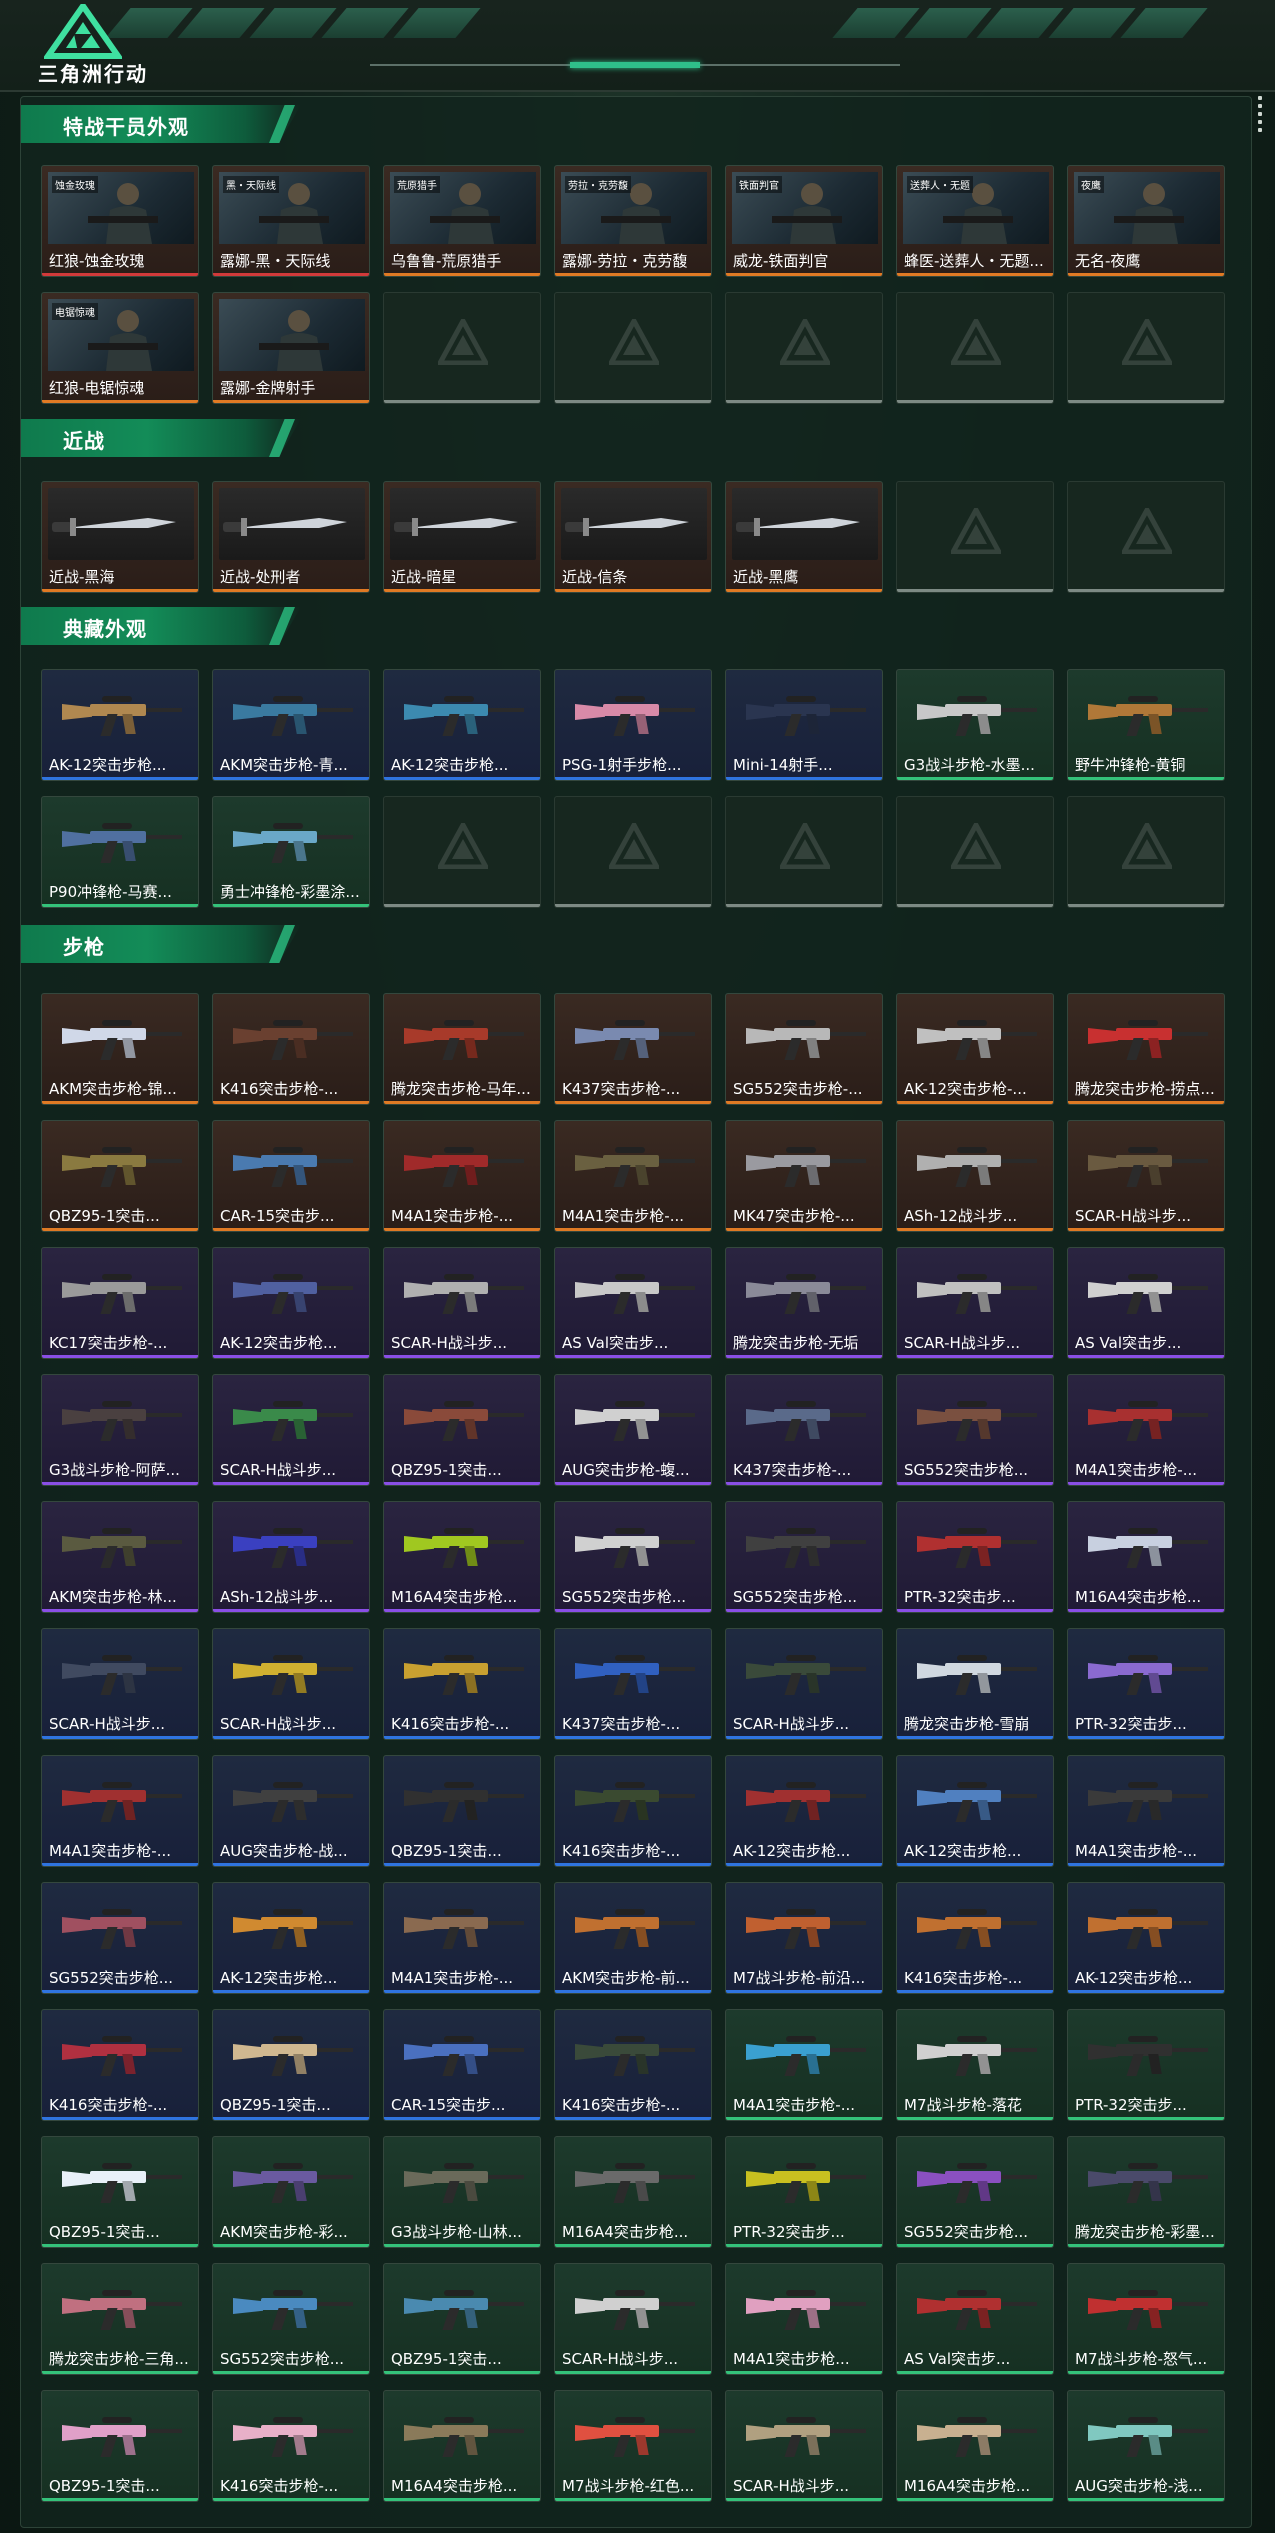 This screenshot has width=1275, height=2533. Describe the element at coordinates (975, 2065) in the screenshot. I see `item-card: M7战斗步枪-落花` at that location.